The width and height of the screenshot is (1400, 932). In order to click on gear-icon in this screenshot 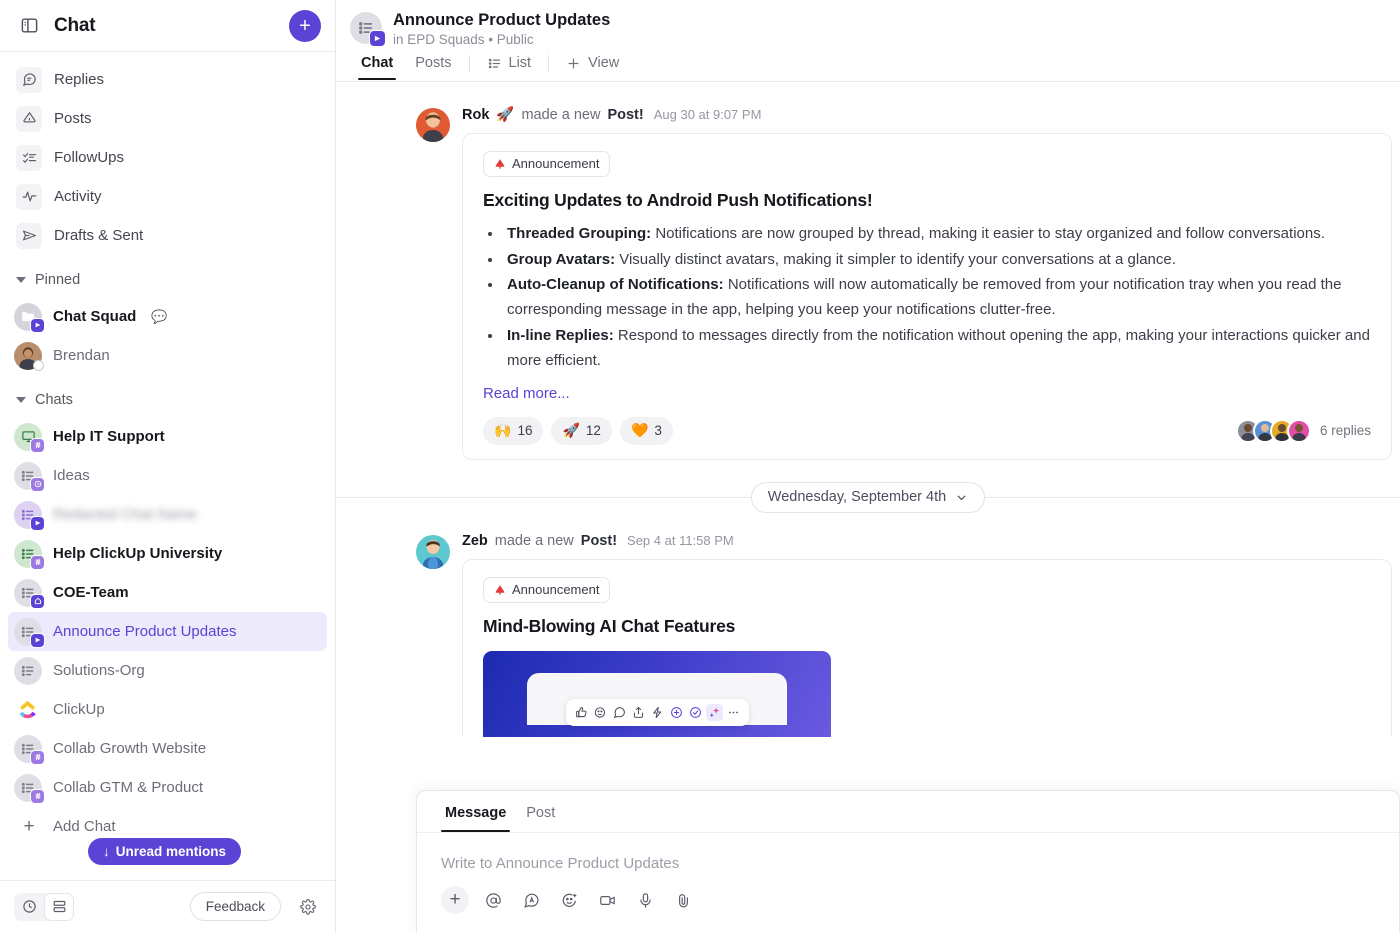, I will do `click(308, 907)`.